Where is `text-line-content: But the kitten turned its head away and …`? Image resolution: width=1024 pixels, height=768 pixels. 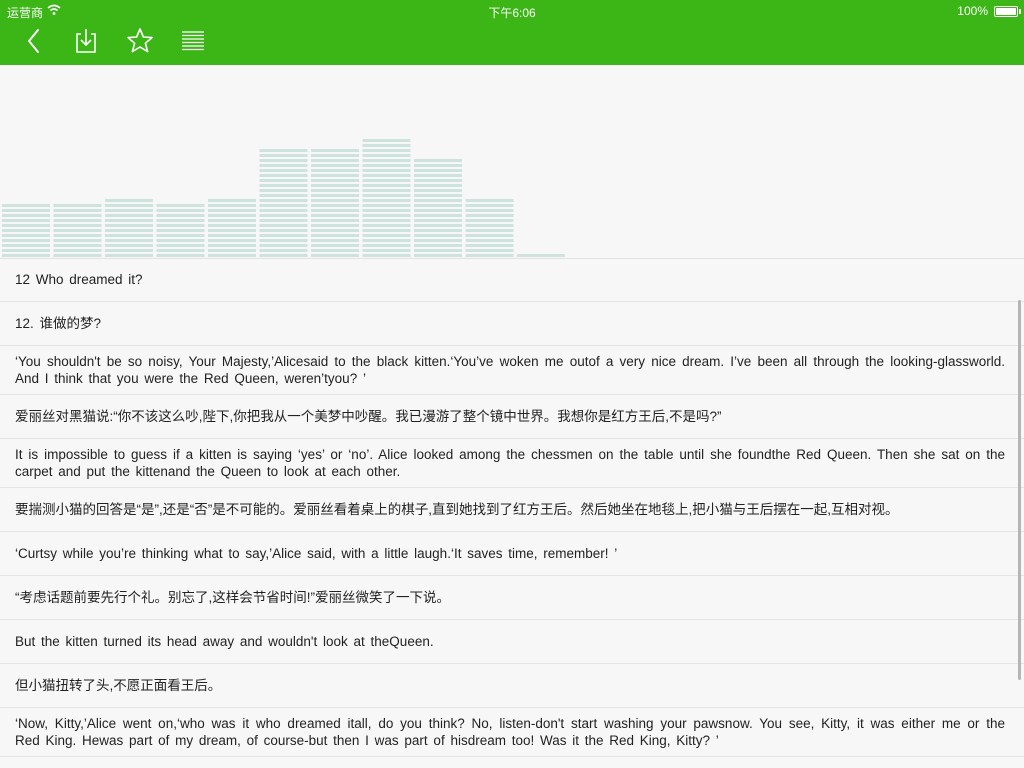 text-line-content: But the kitten turned its head away and … is located at coordinates (224, 641).